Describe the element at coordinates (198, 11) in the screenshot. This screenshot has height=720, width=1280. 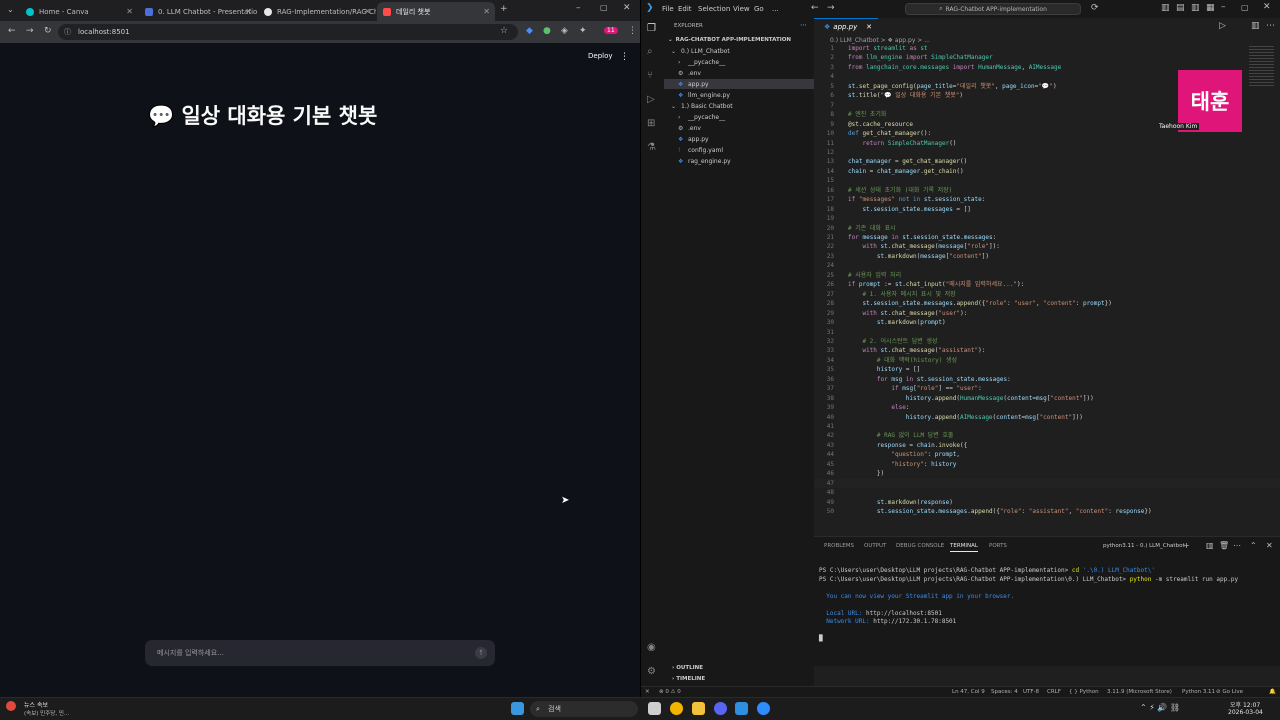
I see `tab-presentation: 0. LLM Chatbot - Presentation ✕` at that location.